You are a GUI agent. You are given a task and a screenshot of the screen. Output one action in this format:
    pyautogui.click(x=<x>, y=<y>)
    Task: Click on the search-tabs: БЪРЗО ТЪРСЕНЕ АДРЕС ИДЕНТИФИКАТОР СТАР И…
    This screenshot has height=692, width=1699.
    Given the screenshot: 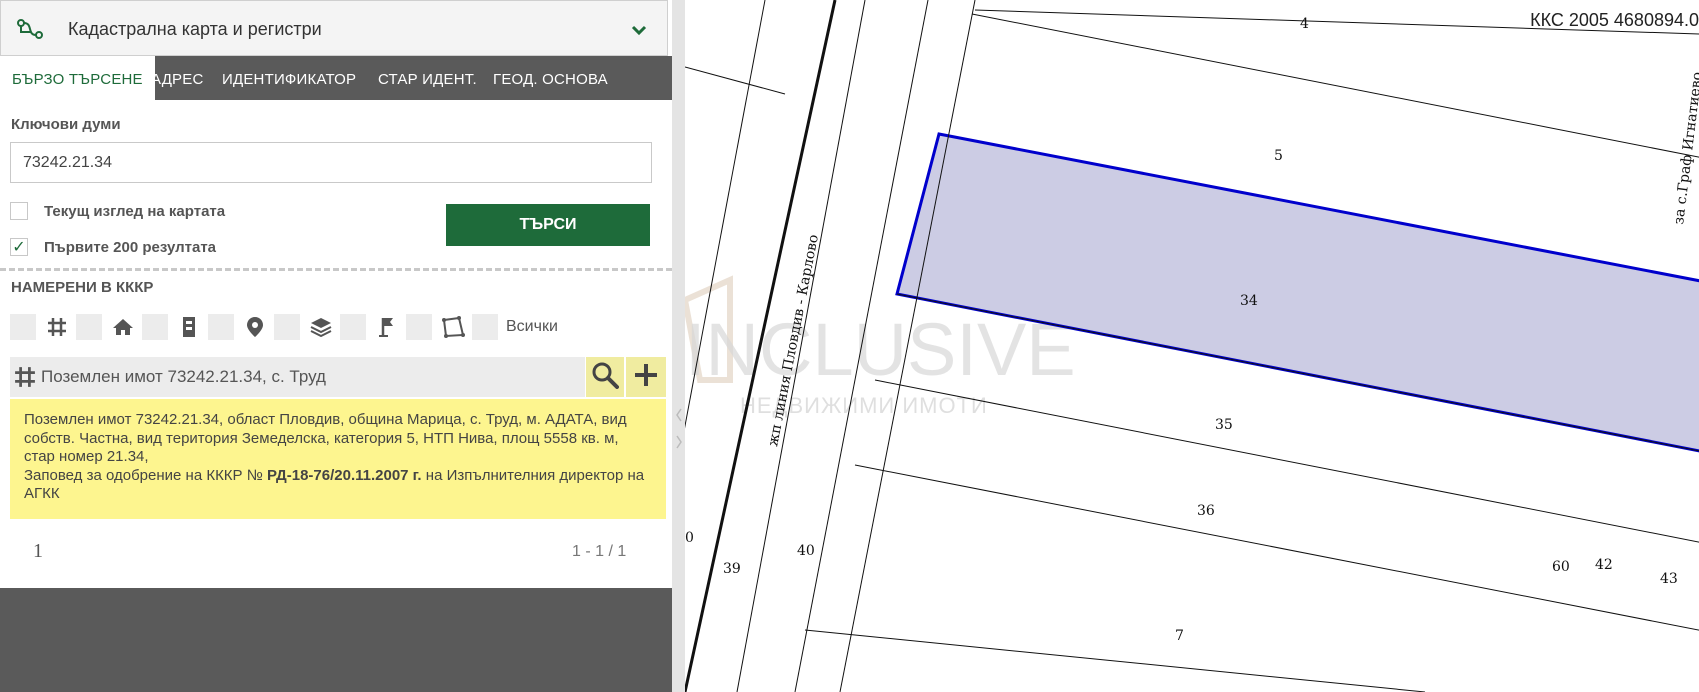 What is the action you would take?
    pyautogui.click(x=336, y=78)
    